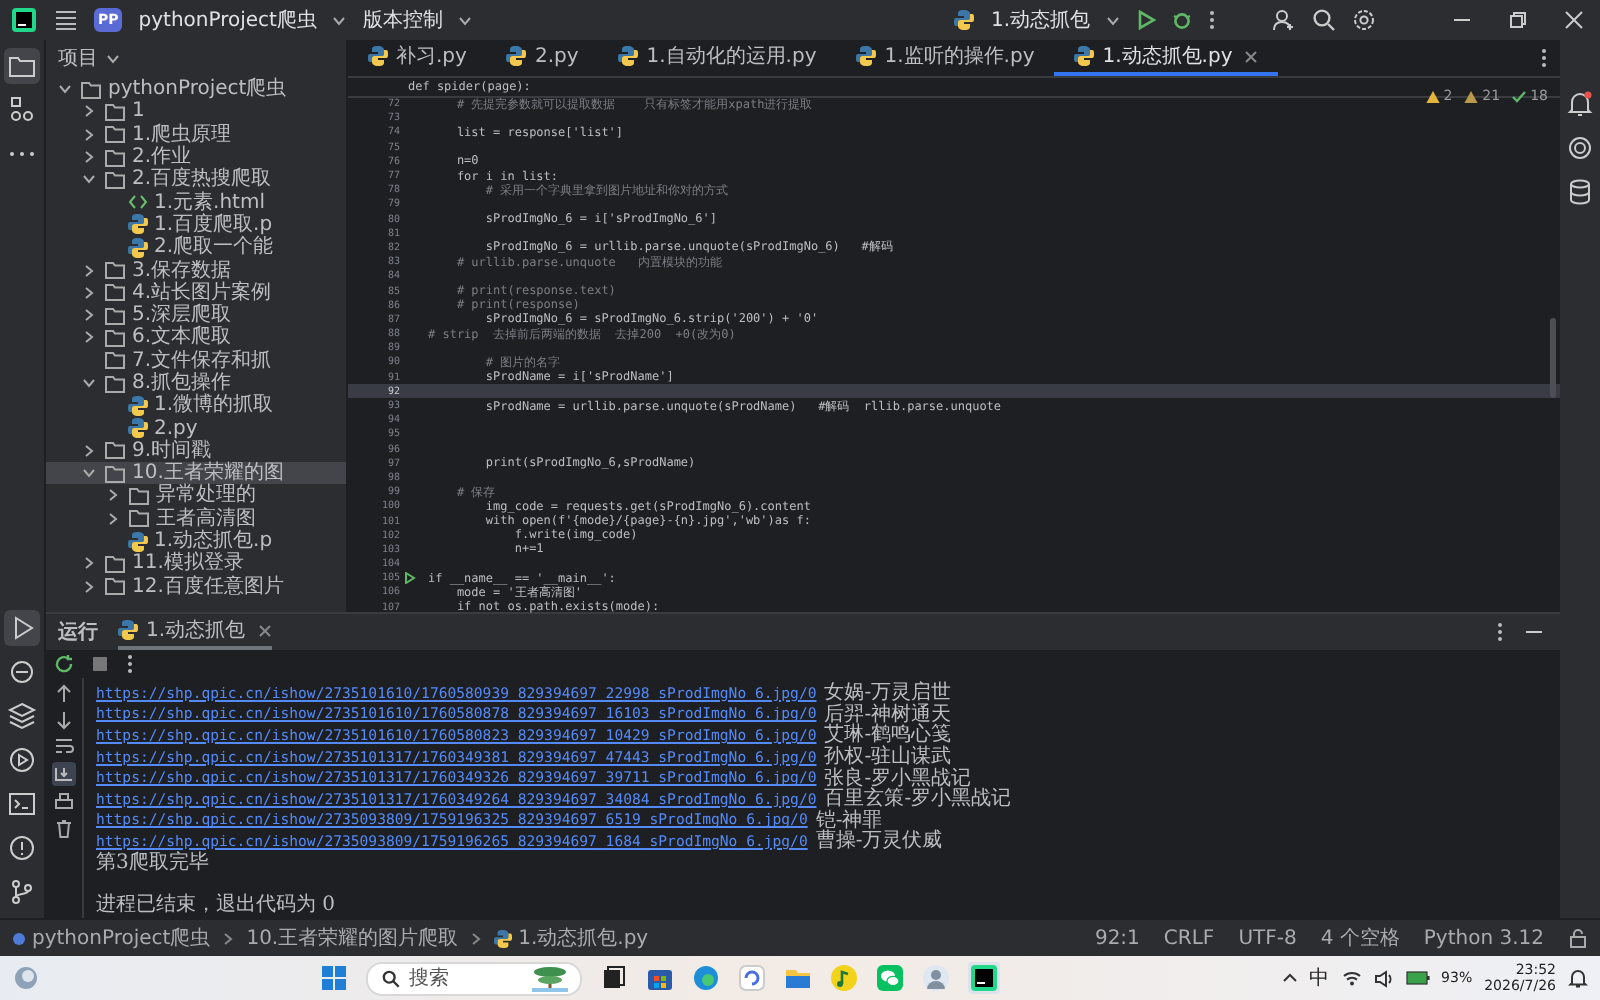 This screenshot has width=1600, height=1000. Describe the element at coordinates (64, 746) in the screenshot. I see `soft-wrap-icon` at that location.